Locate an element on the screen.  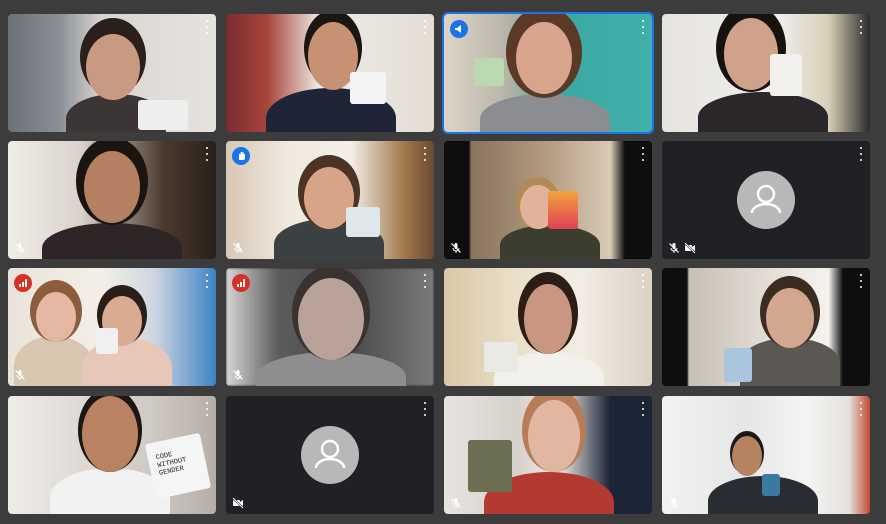
speaker-icon is located at coordinates (459, 29).